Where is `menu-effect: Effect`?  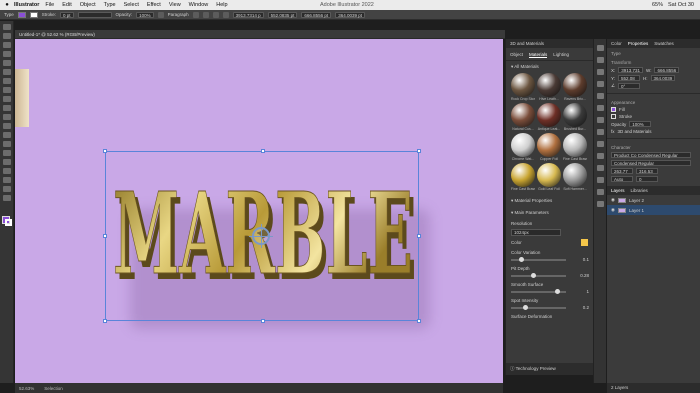 menu-effect: Effect is located at coordinates (154, 5).